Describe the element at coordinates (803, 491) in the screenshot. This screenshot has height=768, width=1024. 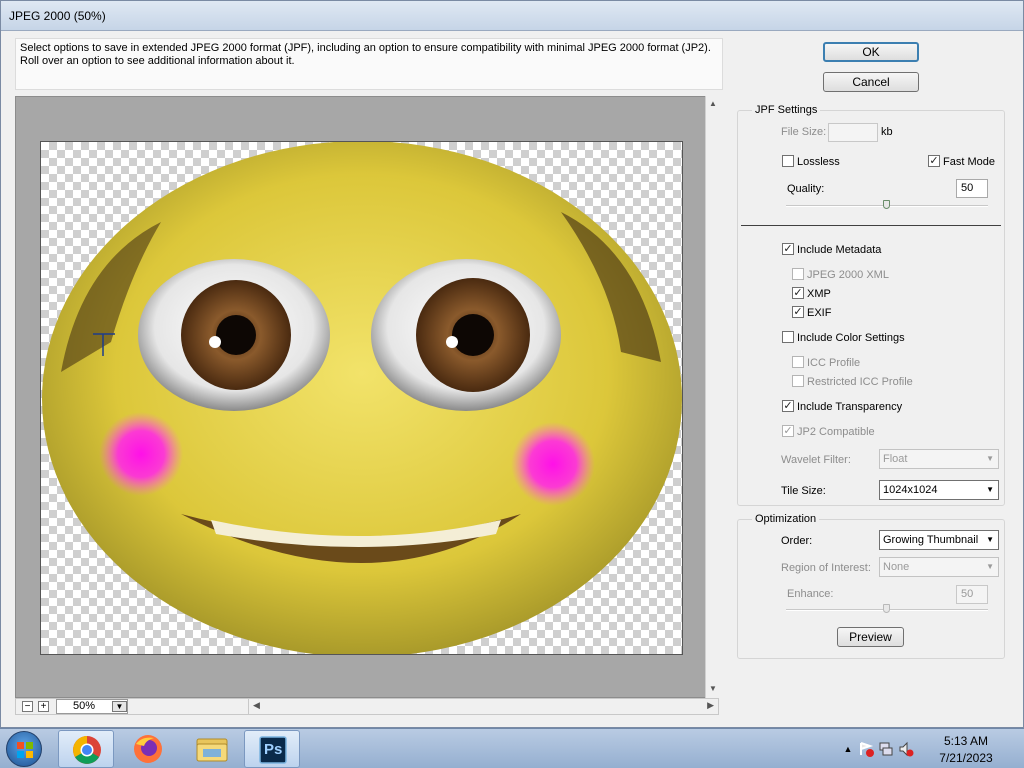
I see `tile-size-label: Tile Size:` at that location.